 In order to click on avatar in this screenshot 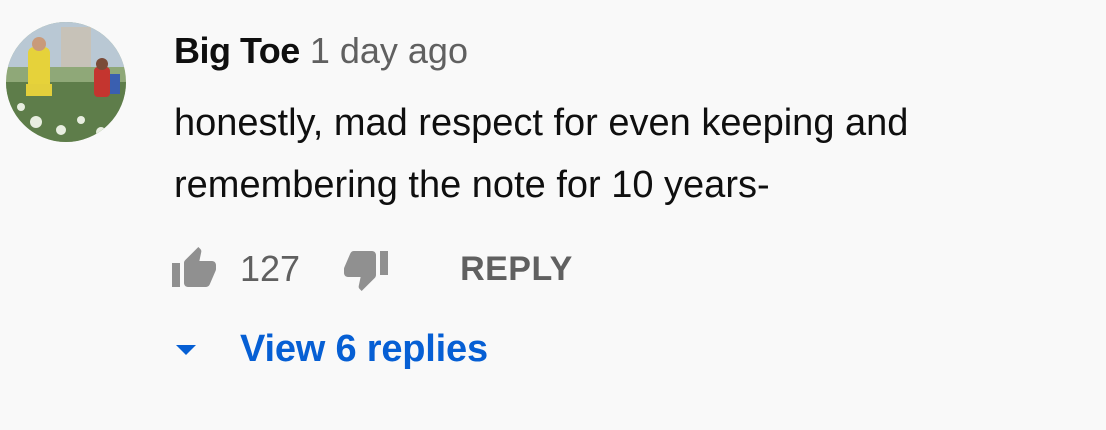, I will do `click(66, 82)`.